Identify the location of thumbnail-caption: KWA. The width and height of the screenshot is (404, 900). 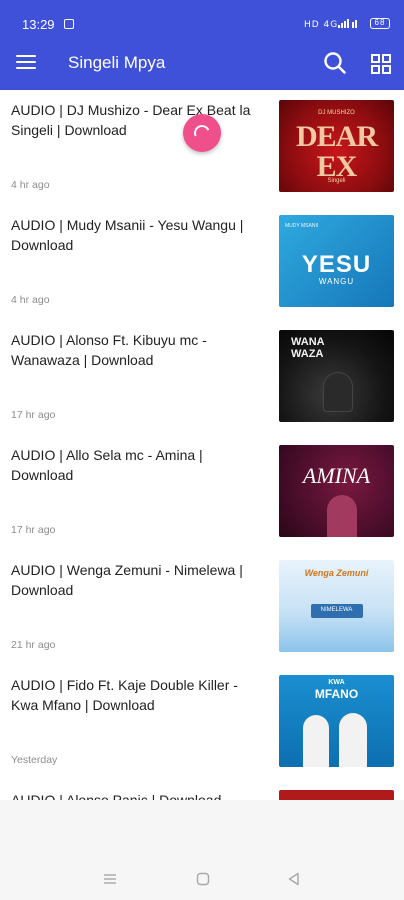
(336, 682).